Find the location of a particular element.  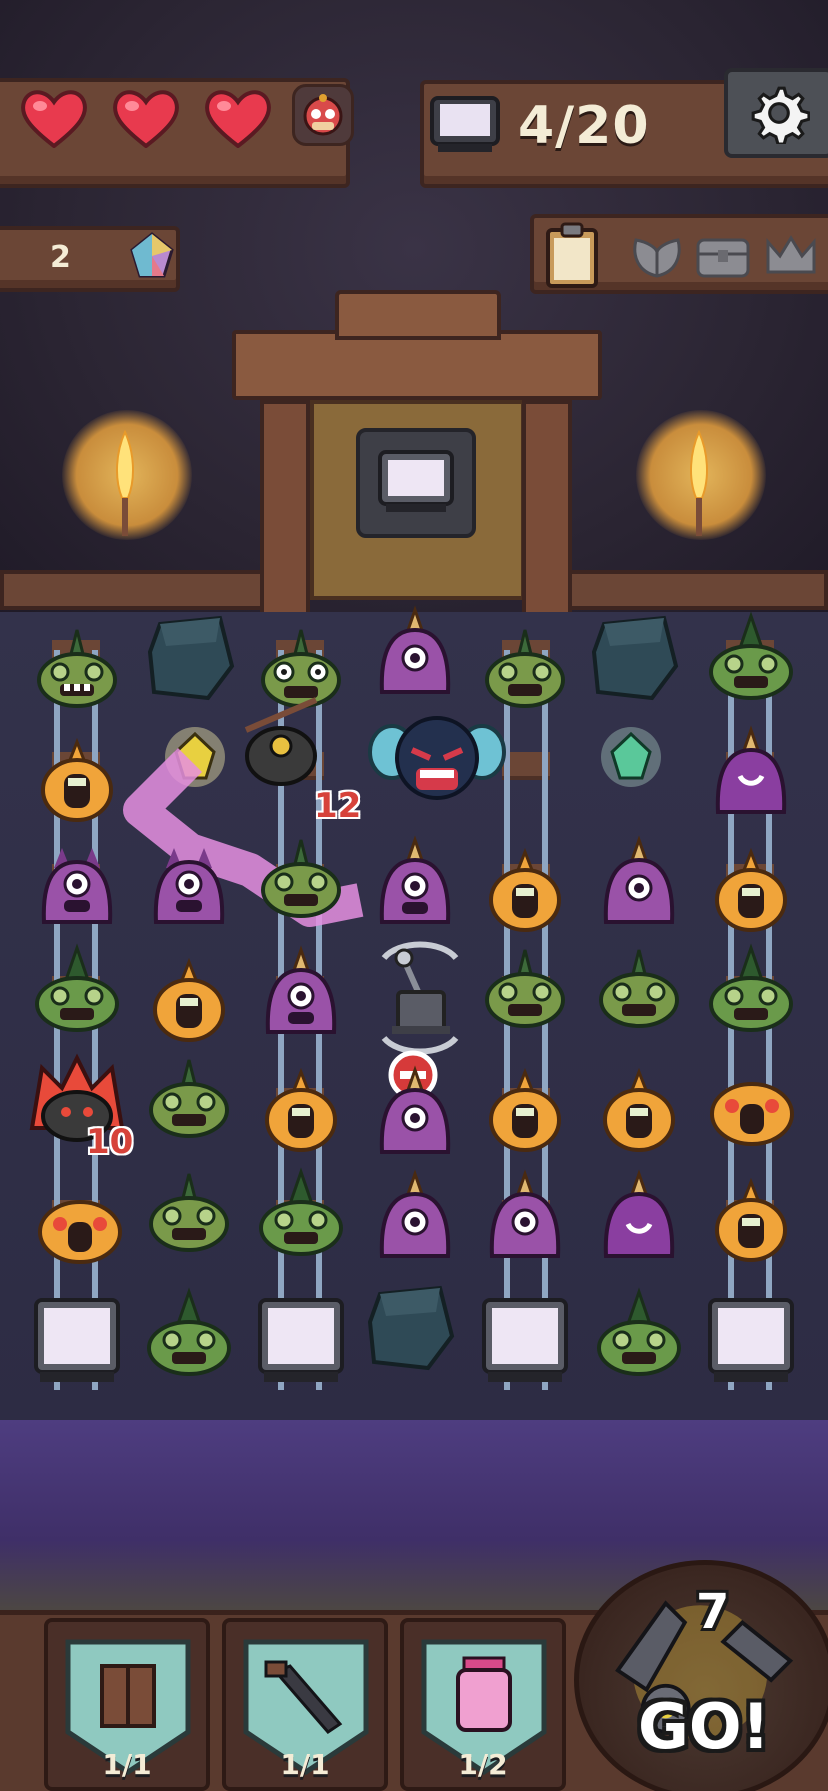

damage-number: 10 is located at coordinates (110, 1142).